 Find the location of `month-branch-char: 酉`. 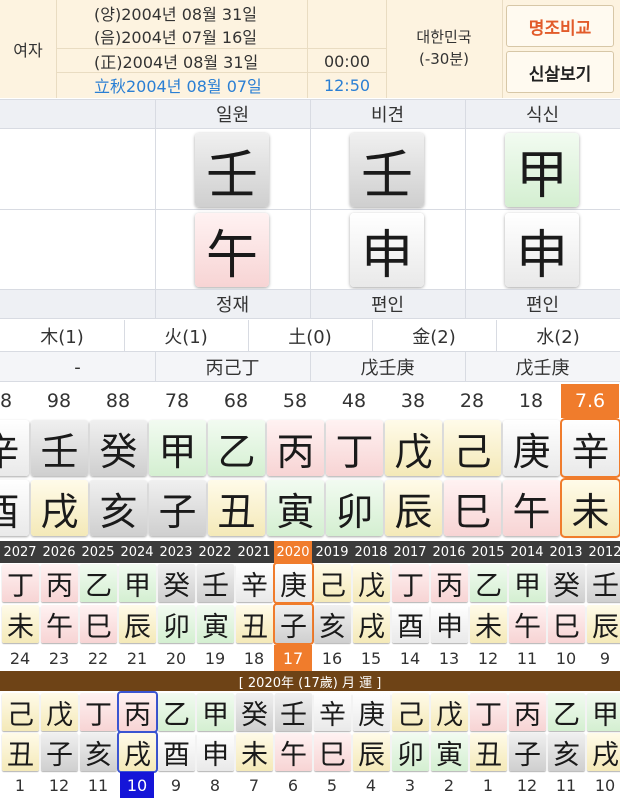

month-branch-char: 酉 is located at coordinates (176, 752).